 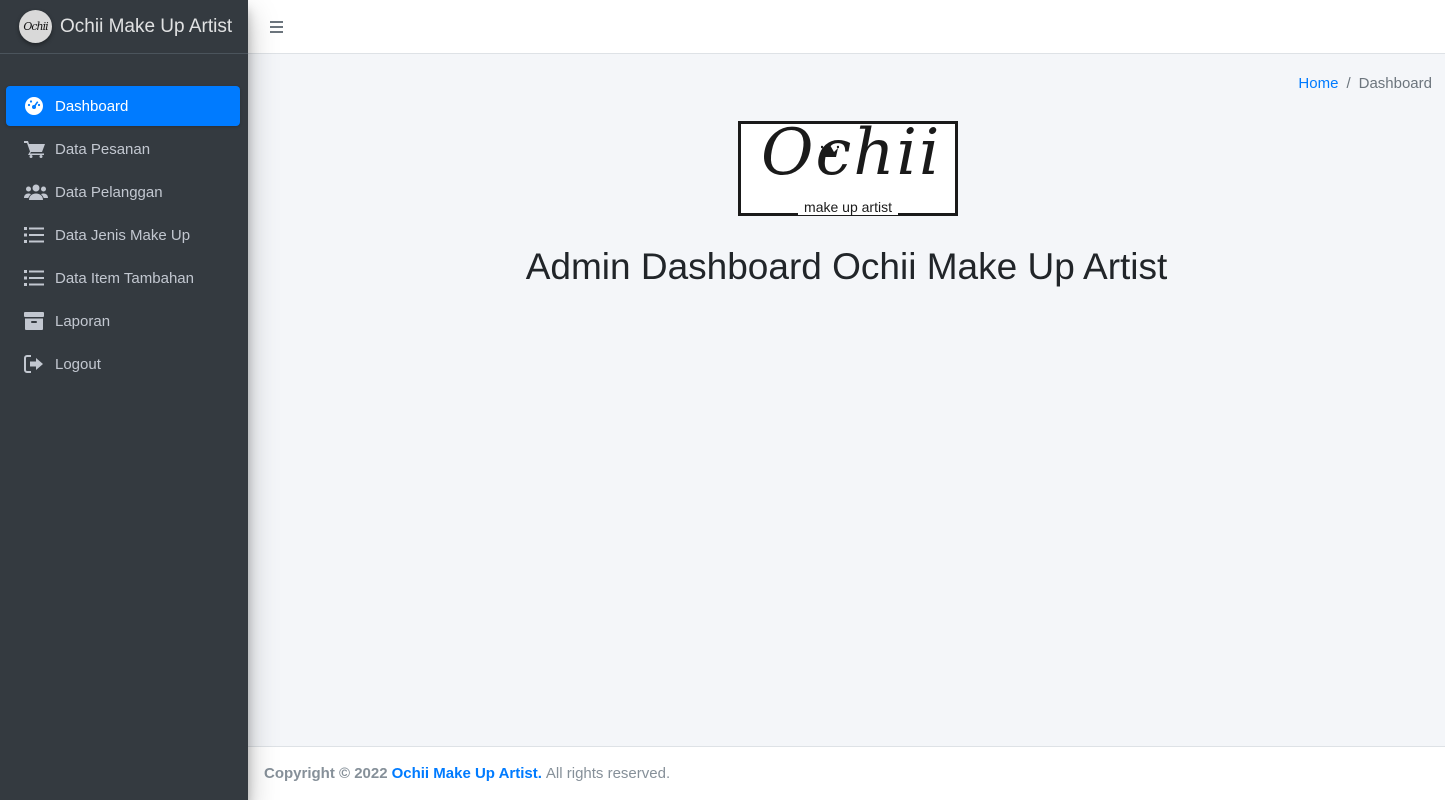 I want to click on logo-subtitle-text: make up artist, so click(x=848, y=207).